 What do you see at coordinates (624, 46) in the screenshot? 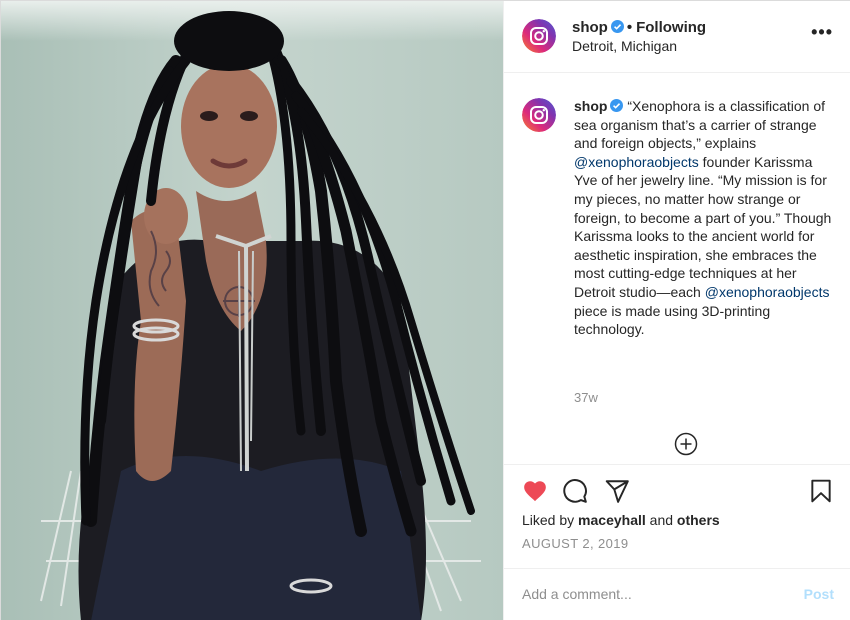
I see `location-link: Detroit, Michigan` at bounding box center [624, 46].